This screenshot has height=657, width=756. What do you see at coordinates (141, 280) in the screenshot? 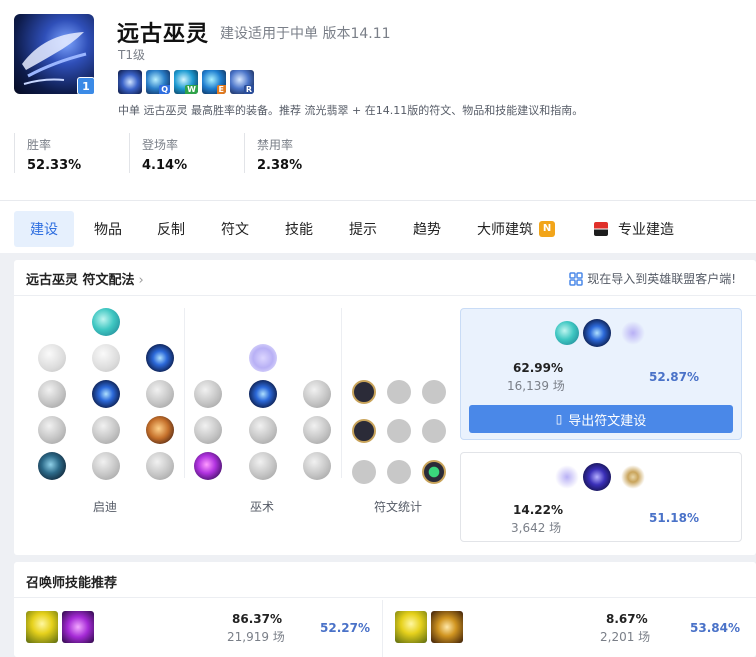
I see `chevron-right-icon: ›` at bounding box center [141, 280].